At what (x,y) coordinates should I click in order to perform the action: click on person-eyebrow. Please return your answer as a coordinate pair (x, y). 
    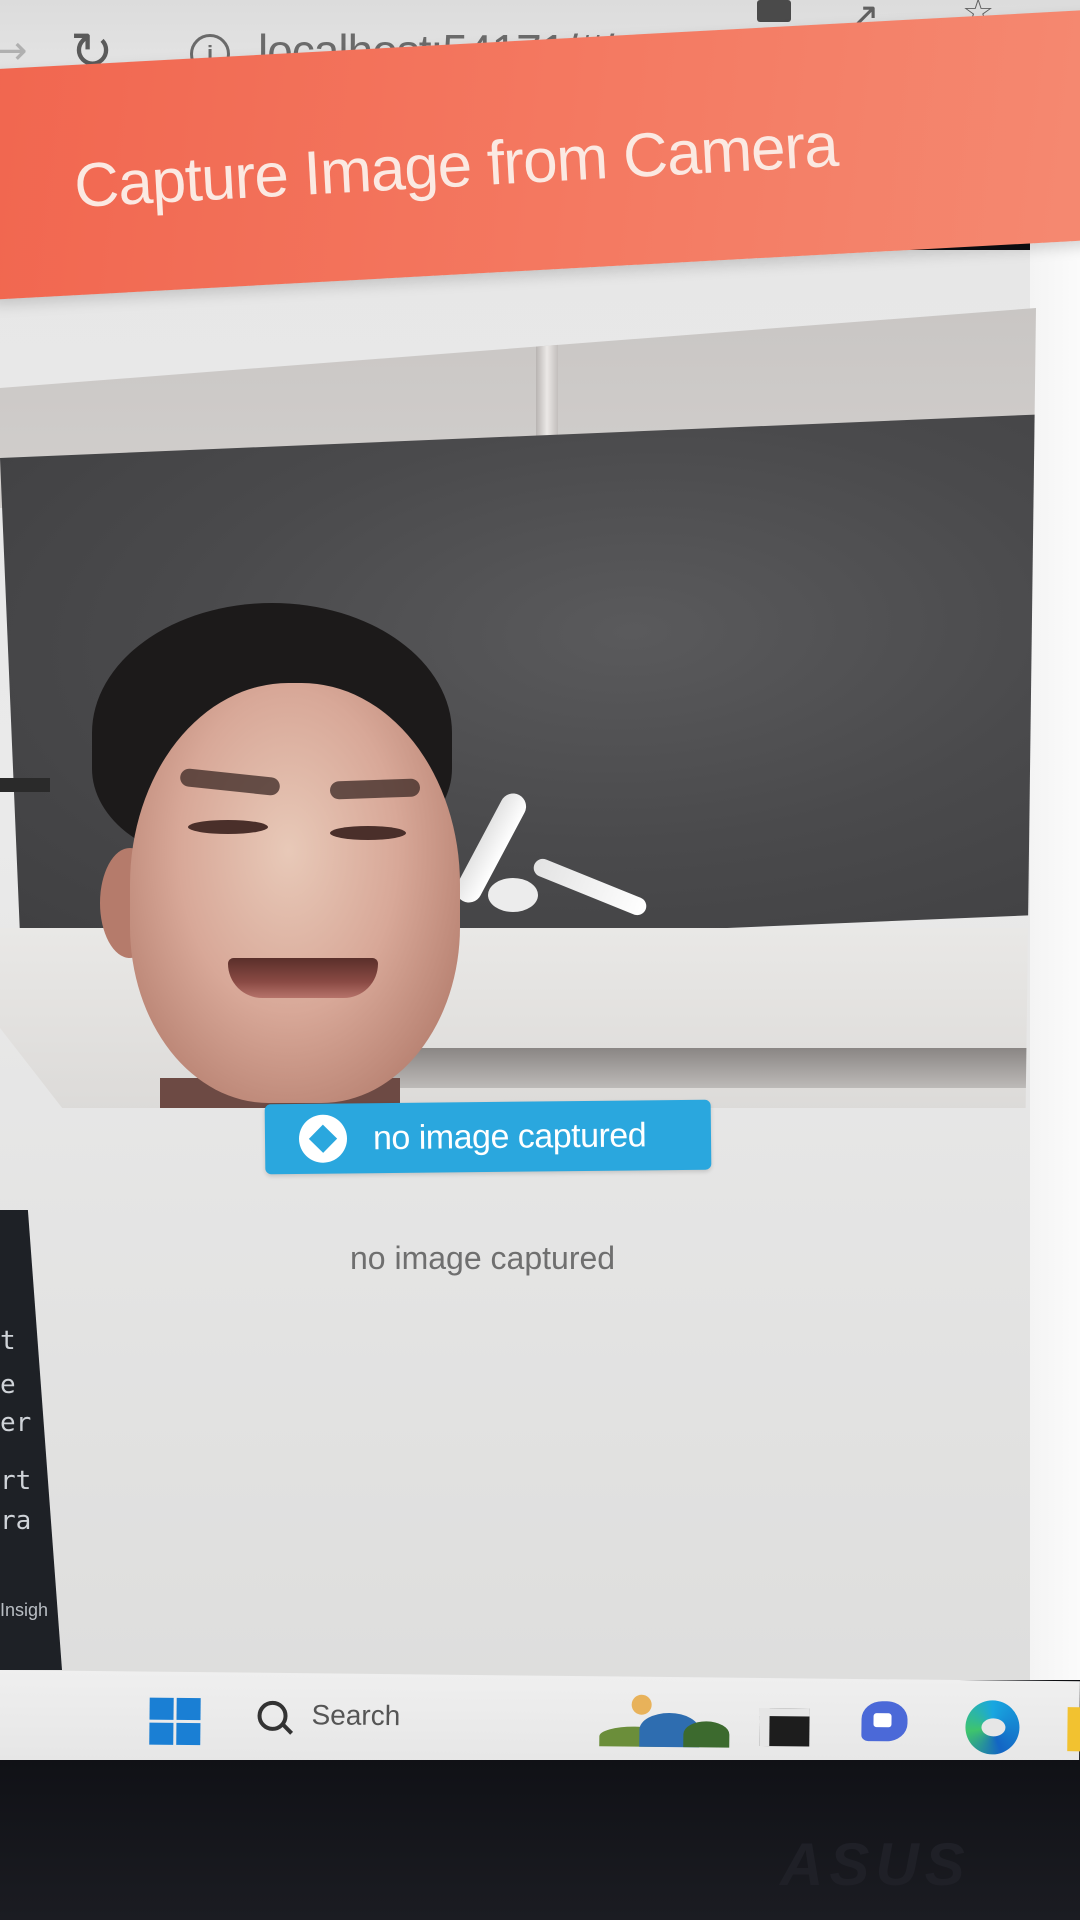
    Looking at the image, I should click on (375, 789).